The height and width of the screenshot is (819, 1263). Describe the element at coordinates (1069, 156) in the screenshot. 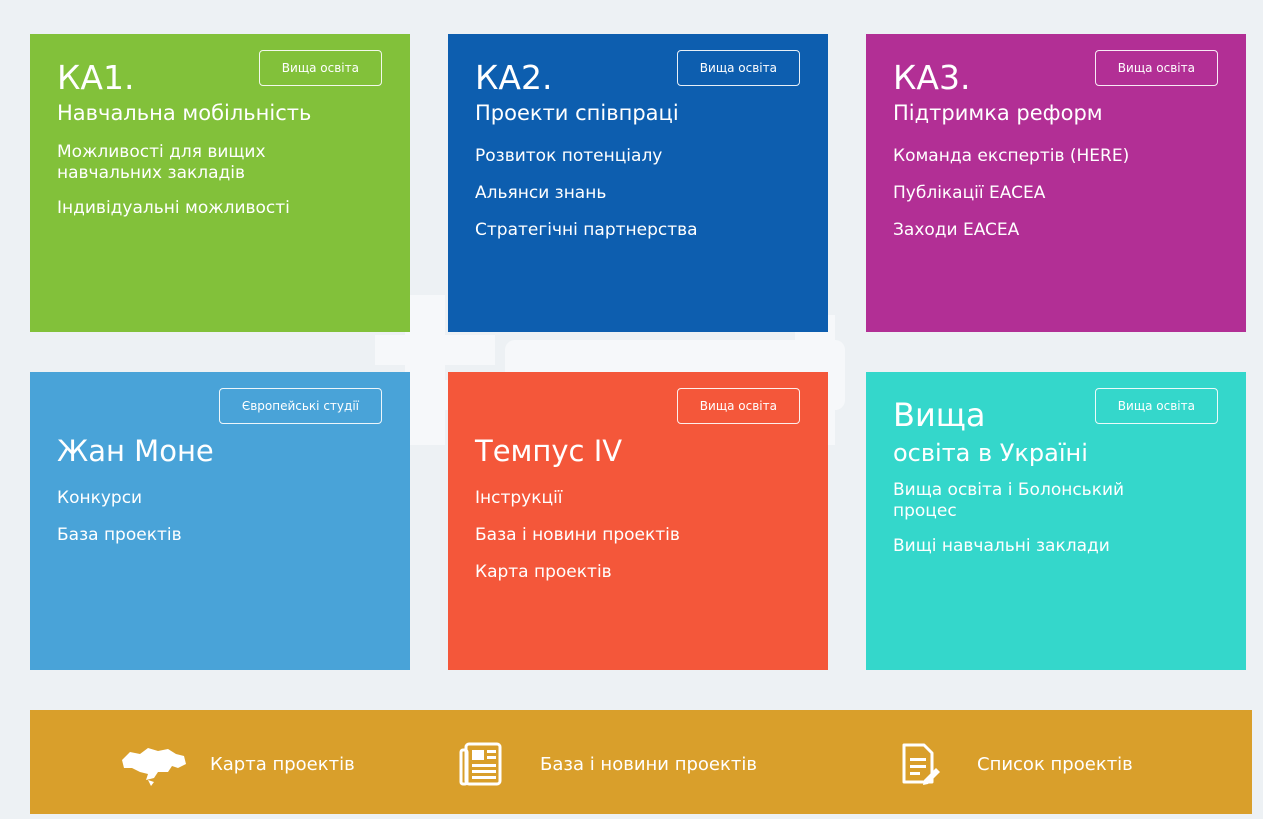

I see `link-expert-team: Команда експертів (HERE)` at that location.